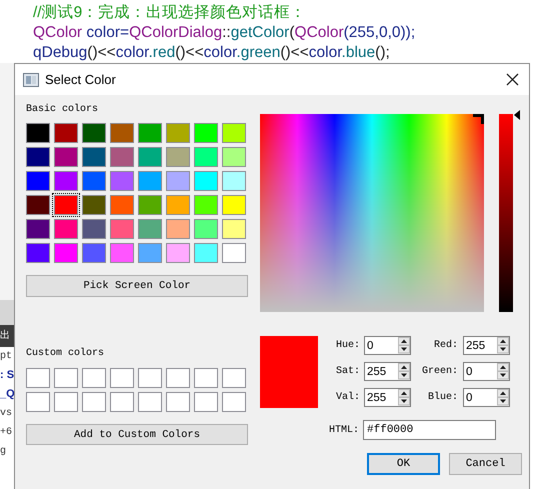 Image resolution: width=538 pixels, height=489 pixels. I want to click on add-to-custom-colors-button: Add to Custom Colors, so click(137, 434).